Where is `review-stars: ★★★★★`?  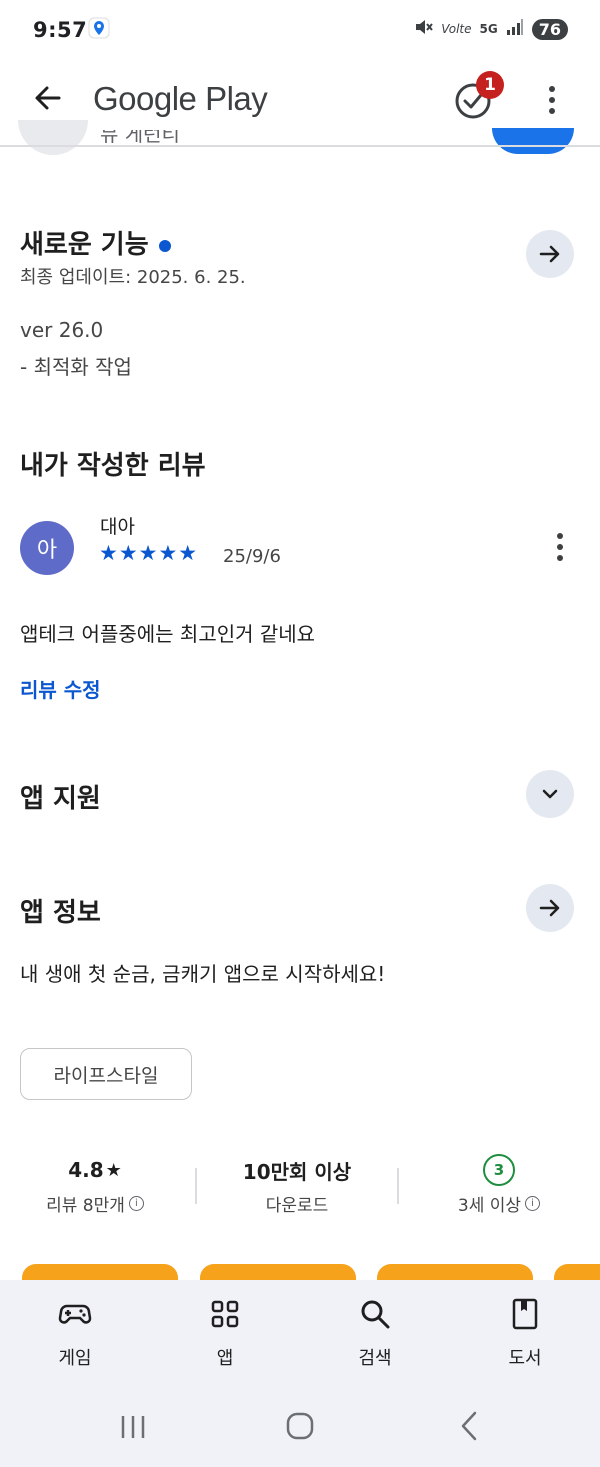
review-stars: ★★★★★ is located at coordinates (149, 553).